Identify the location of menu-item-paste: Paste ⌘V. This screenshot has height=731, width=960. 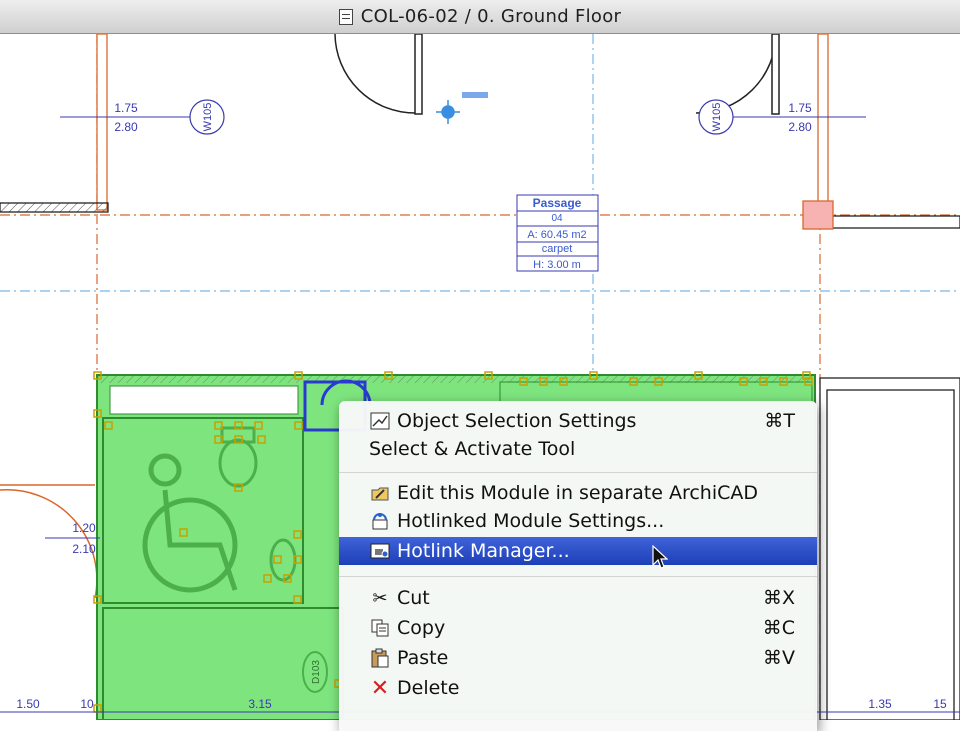
(578, 658).